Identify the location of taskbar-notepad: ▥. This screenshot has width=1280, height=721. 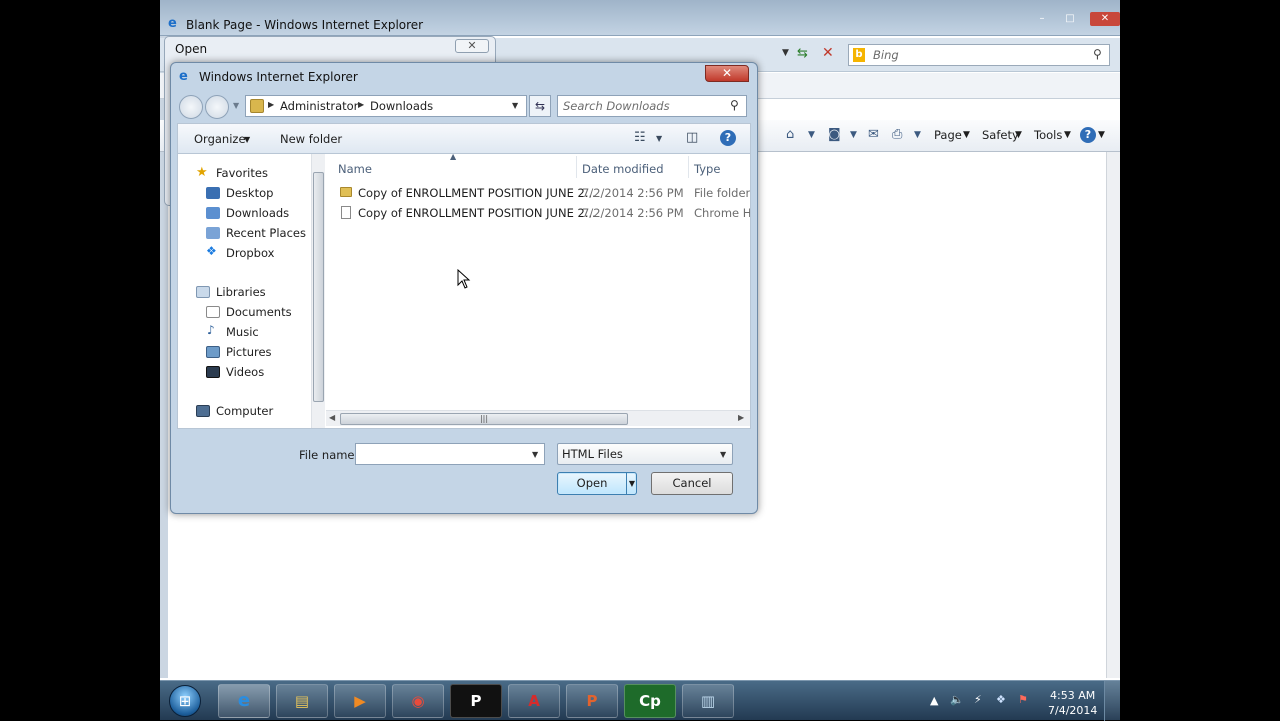
(708, 701).